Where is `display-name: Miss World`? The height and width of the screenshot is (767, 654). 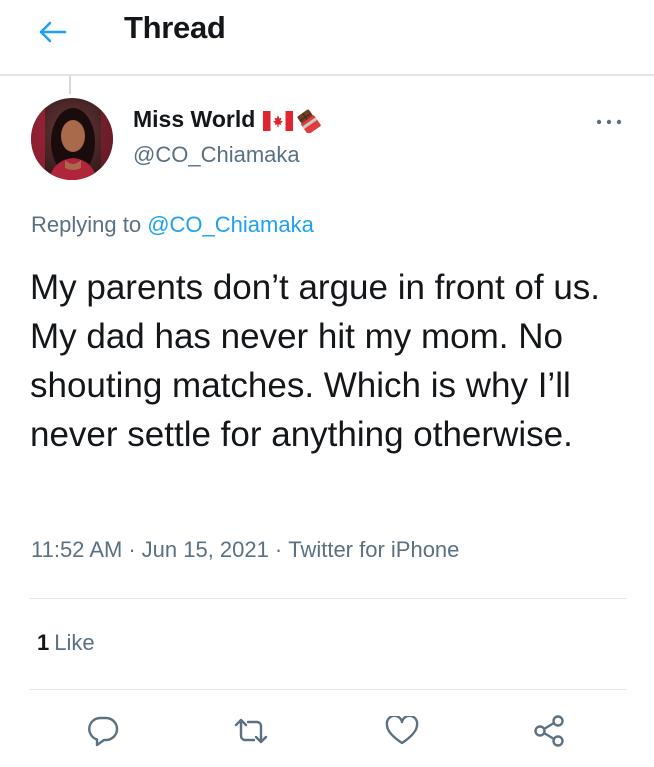 display-name: Miss World is located at coordinates (194, 119).